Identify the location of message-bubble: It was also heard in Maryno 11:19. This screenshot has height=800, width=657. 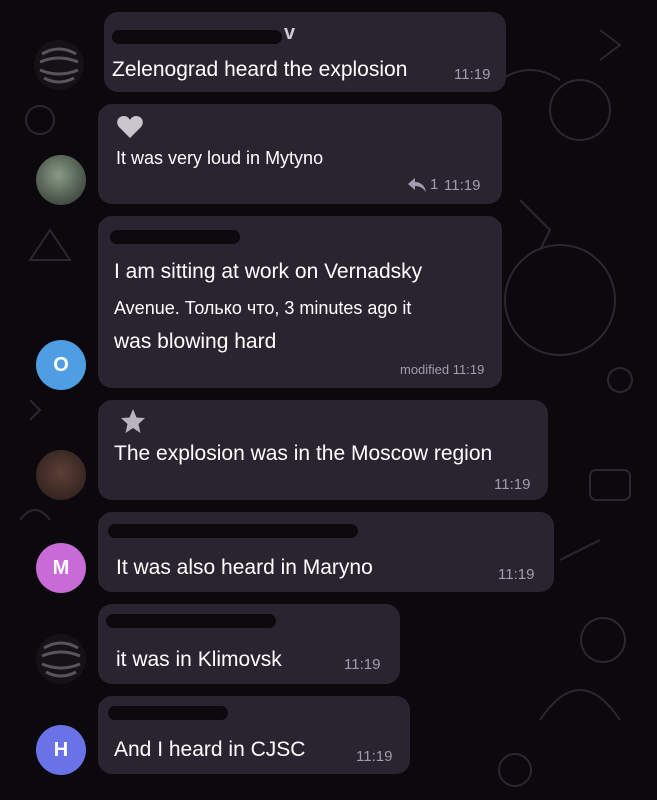
(326, 552).